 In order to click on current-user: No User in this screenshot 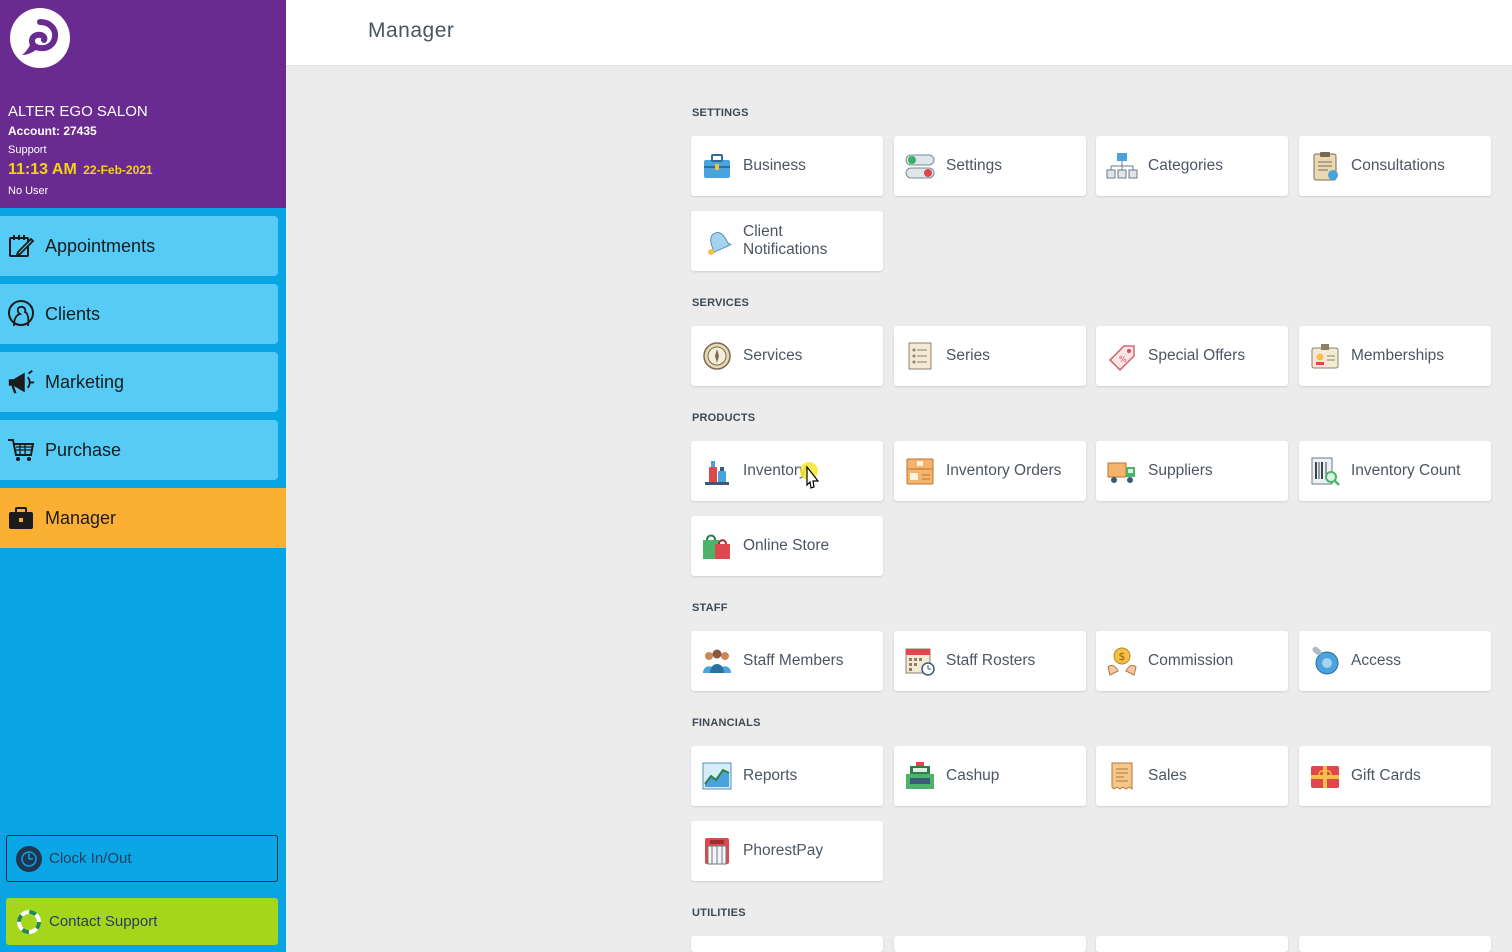, I will do `click(28, 191)`.